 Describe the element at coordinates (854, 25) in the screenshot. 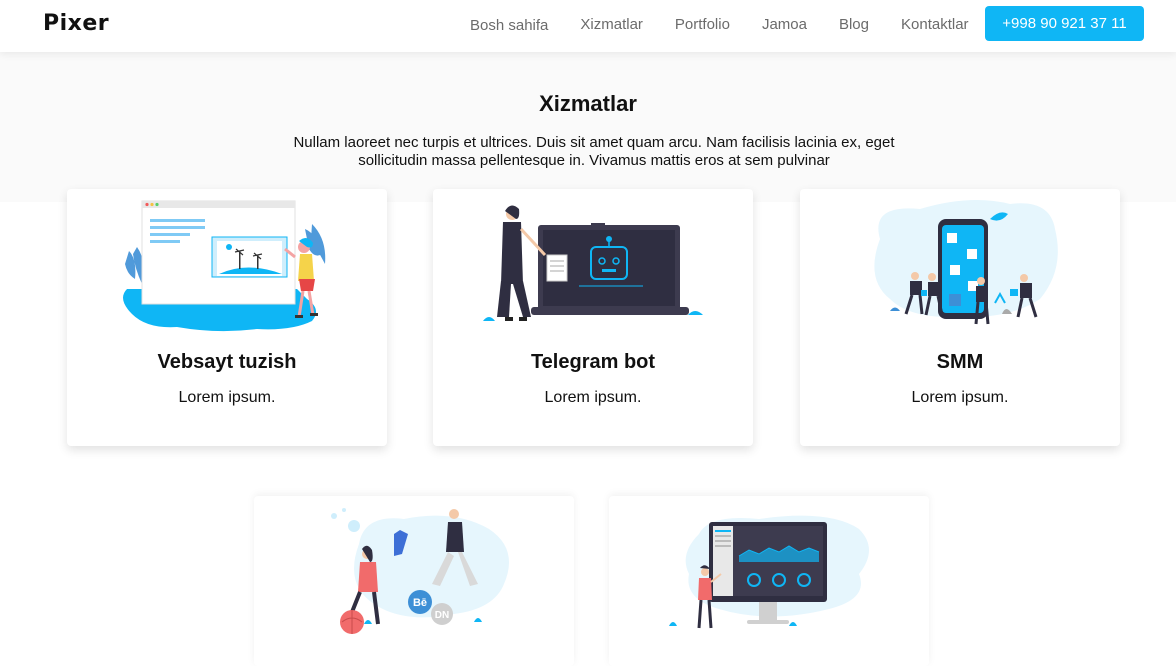

I see `nav-link-blog: Blog` at that location.